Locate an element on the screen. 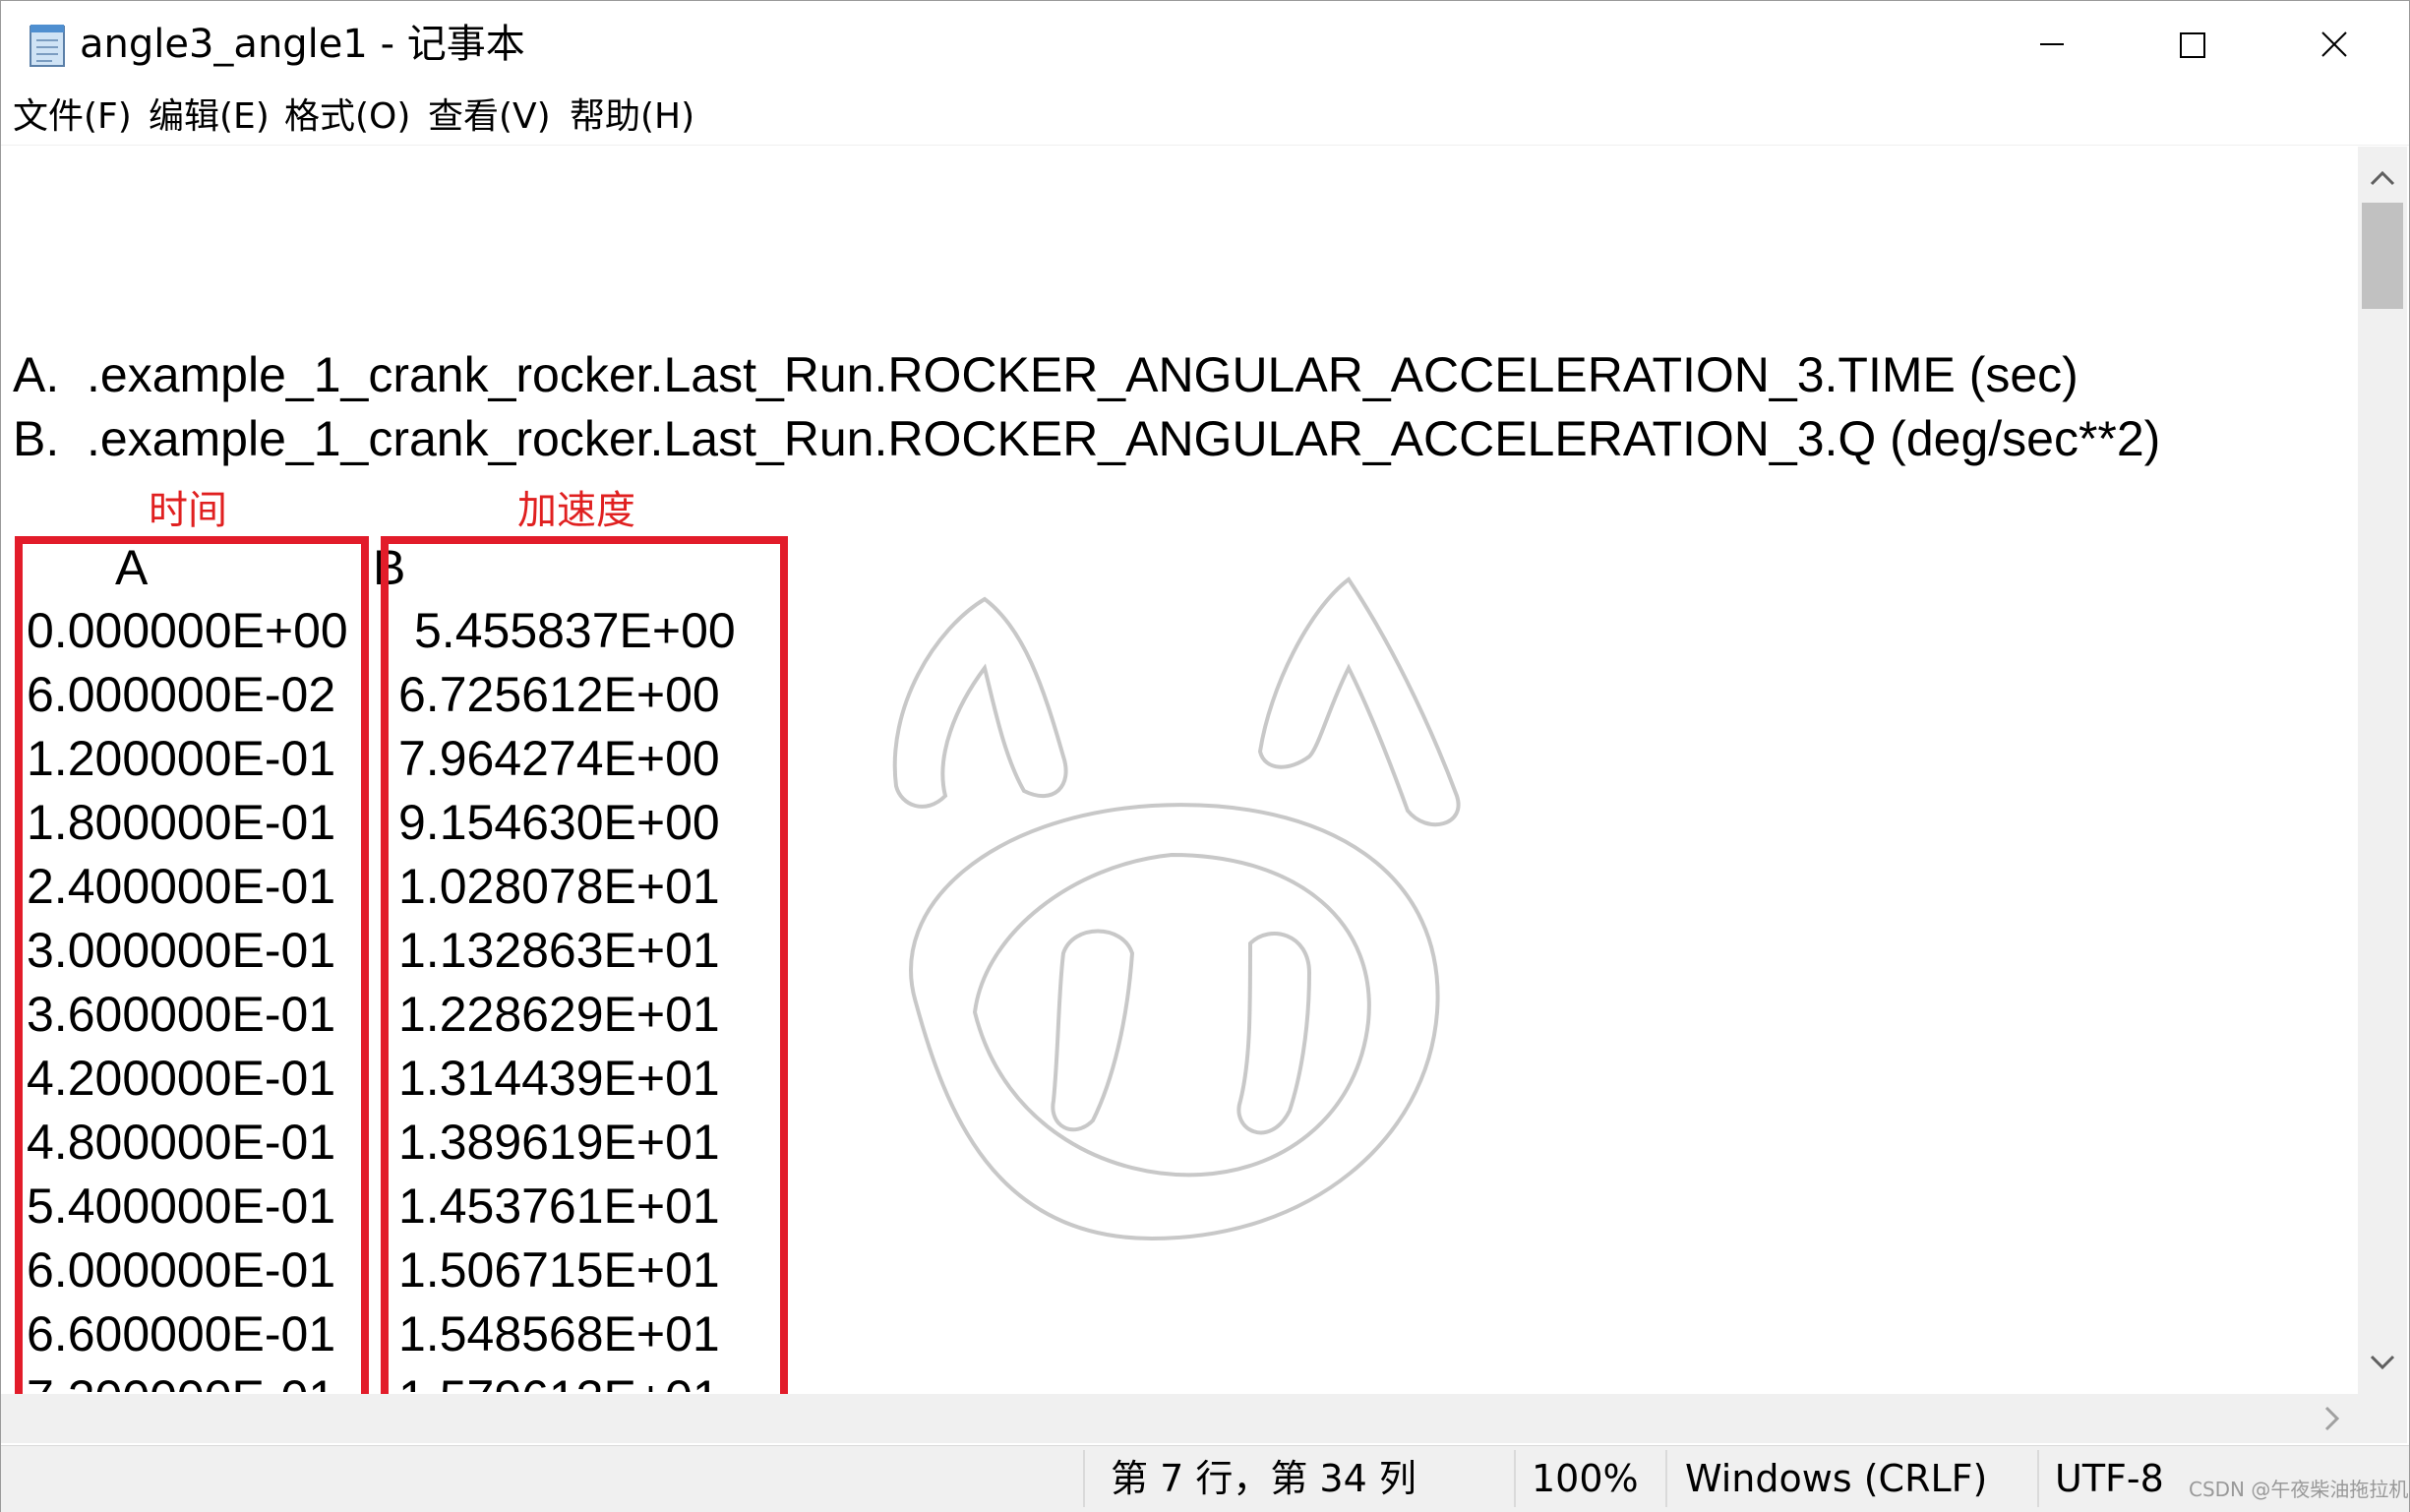  scroll-up-icon is located at coordinates (2382, 179).